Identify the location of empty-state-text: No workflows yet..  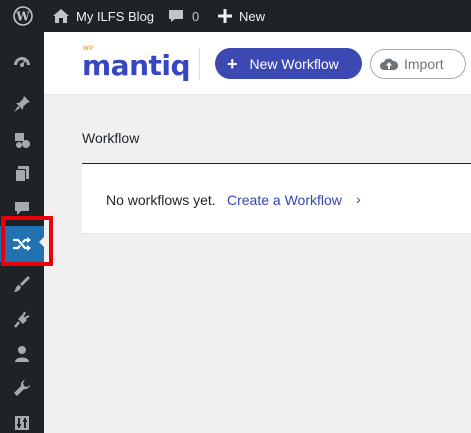
(161, 200).